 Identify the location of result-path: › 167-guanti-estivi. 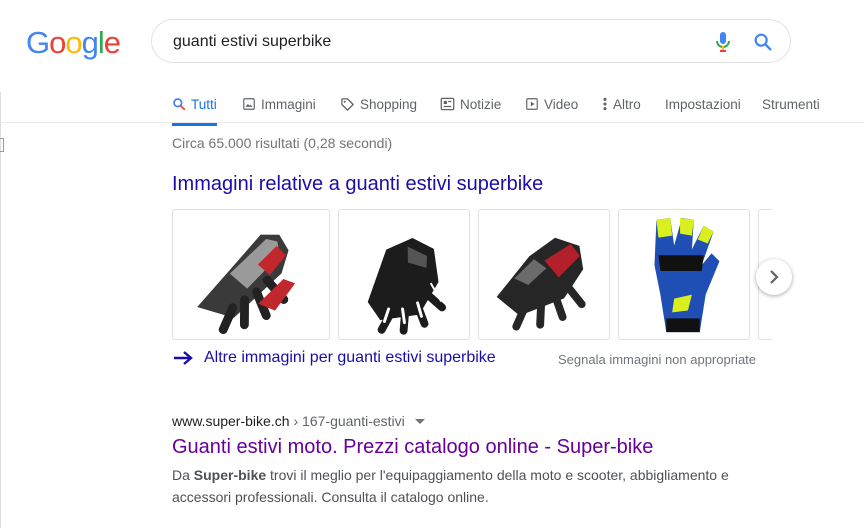
(349, 421).